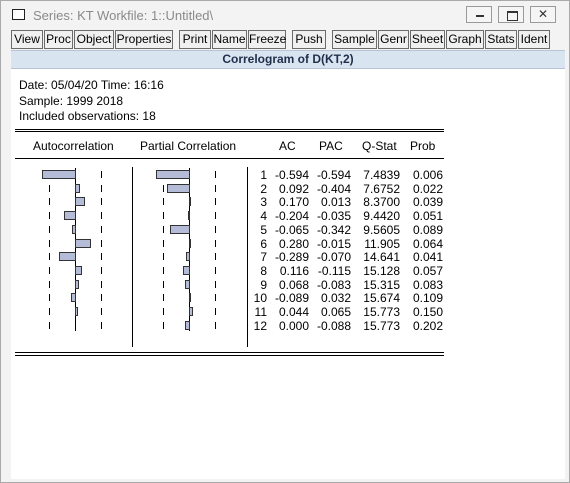  What do you see at coordinates (293, 243) in the screenshot?
I see `ac-value: 0.280` at bounding box center [293, 243].